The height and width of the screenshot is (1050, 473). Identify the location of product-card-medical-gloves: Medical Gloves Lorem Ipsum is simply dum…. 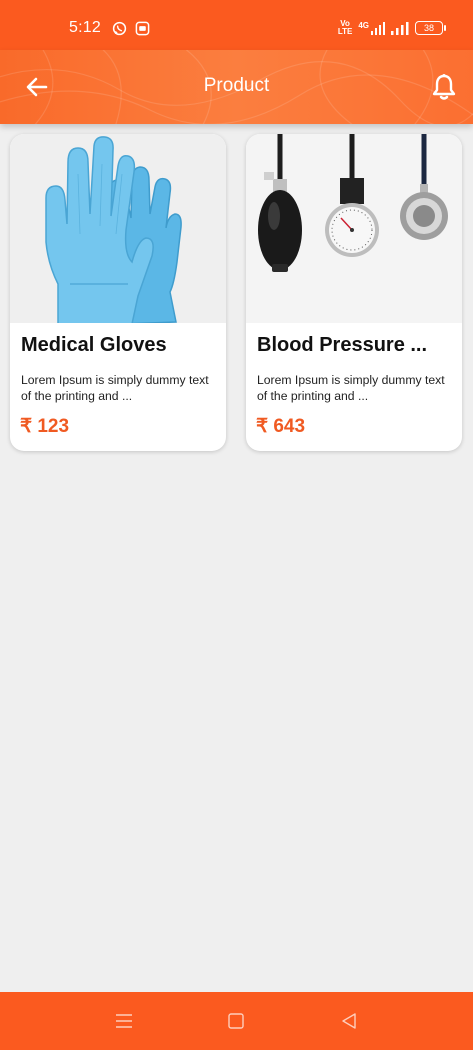
(118, 292).